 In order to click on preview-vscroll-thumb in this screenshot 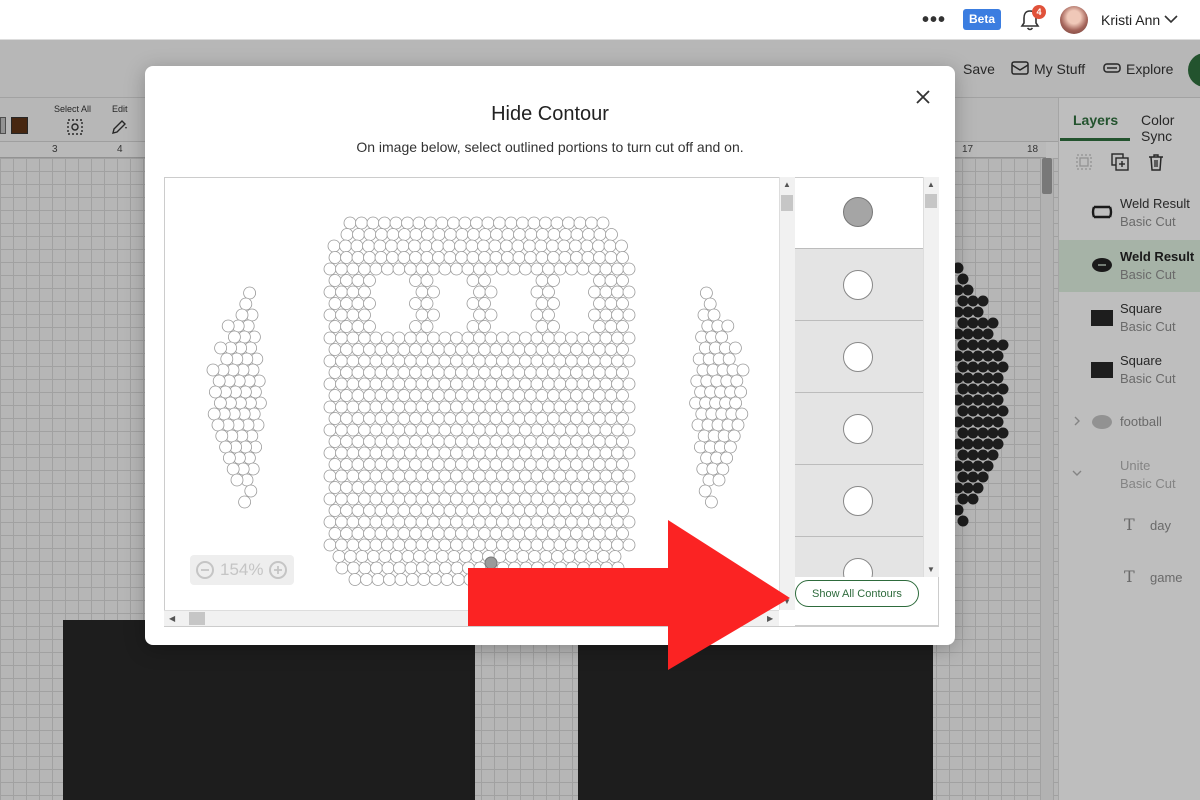, I will do `click(787, 203)`.